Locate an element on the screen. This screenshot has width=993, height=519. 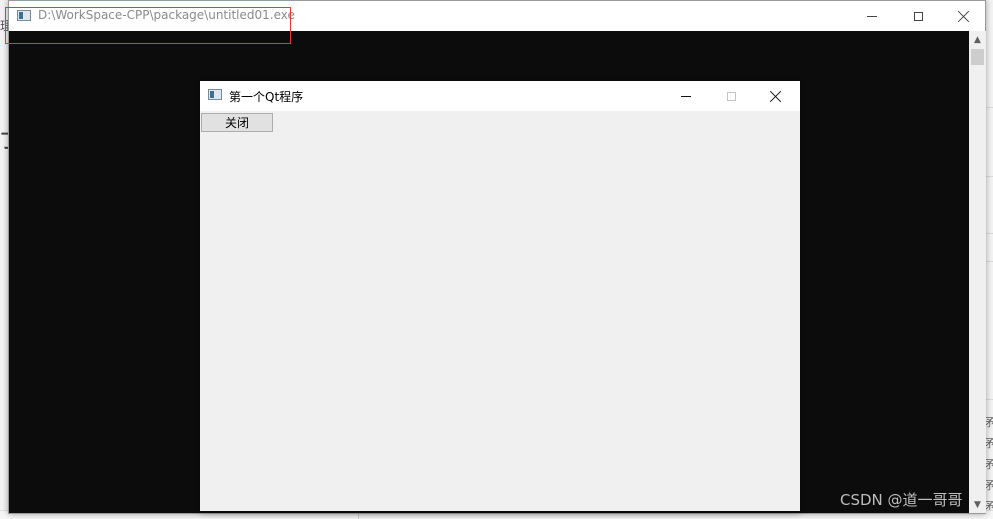
console-close-button is located at coordinates (964, 16).